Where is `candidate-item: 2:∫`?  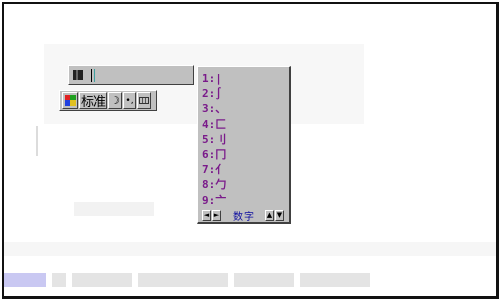 candidate-item: 2:∫ is located at coordinates (242, 93).